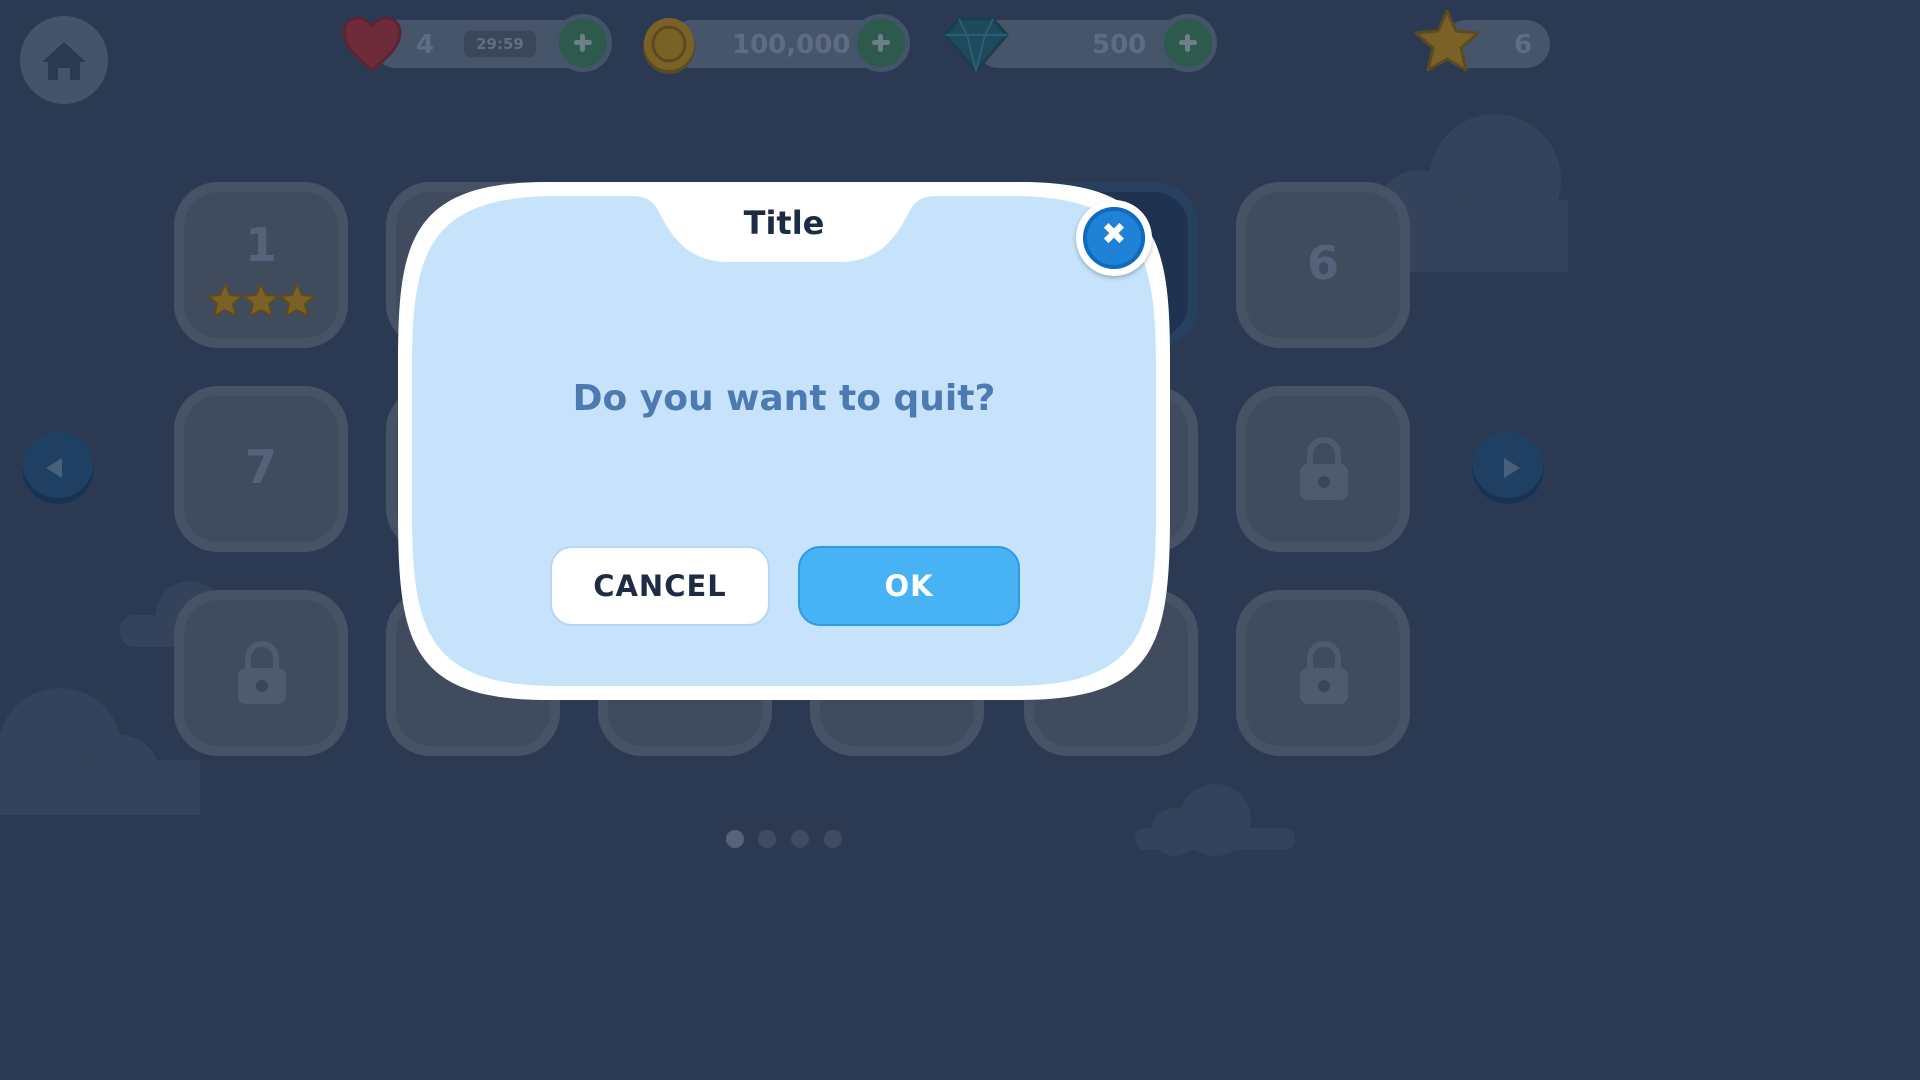  I want to click on gems-count: 500, so click(1119, 45).